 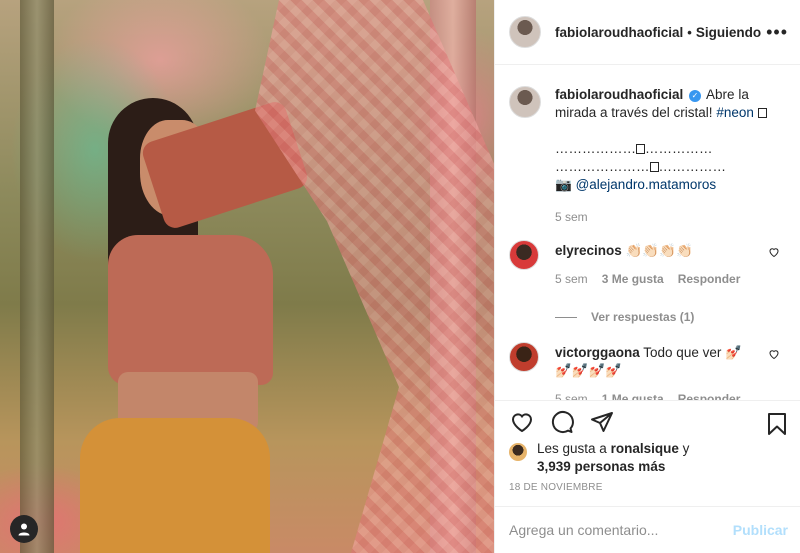 I want to click on view-replies-button: Ver respuestas (1), so click(x=669, y=317).